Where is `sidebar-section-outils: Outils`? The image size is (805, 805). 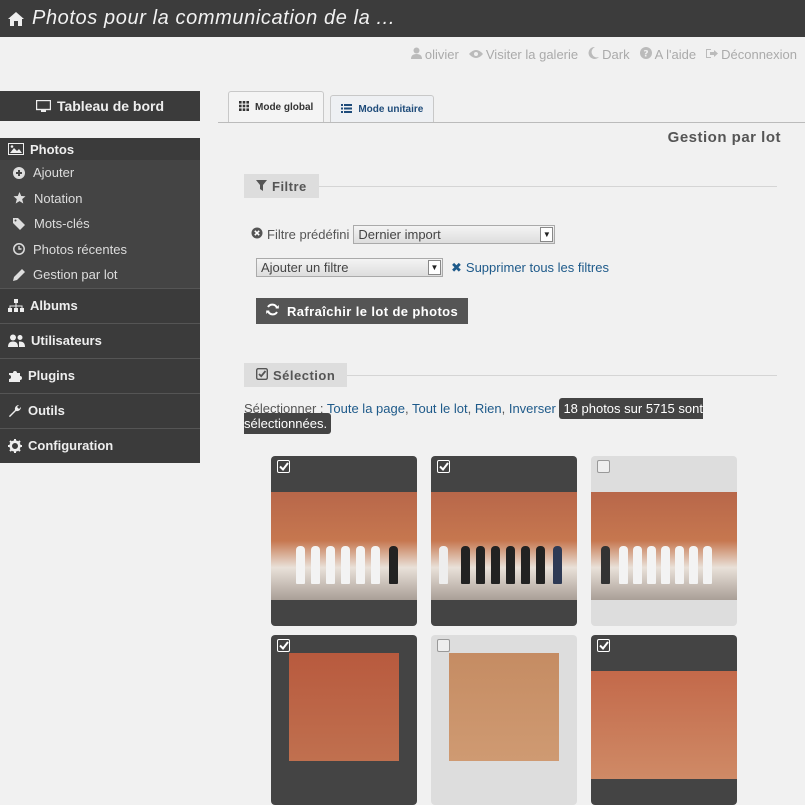 sidebar-section-outils: Outils is located at coordinates (100, 410).